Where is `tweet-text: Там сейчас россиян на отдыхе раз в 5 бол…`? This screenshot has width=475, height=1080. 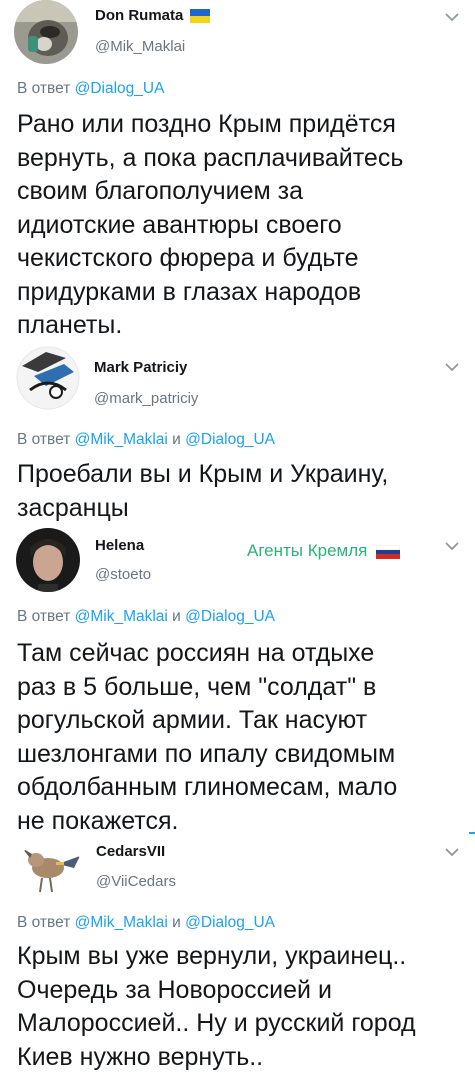 tweet-text: Там сейчас россиян на отдыхе раз в 5 бол… is located at coordinates (207, 737).